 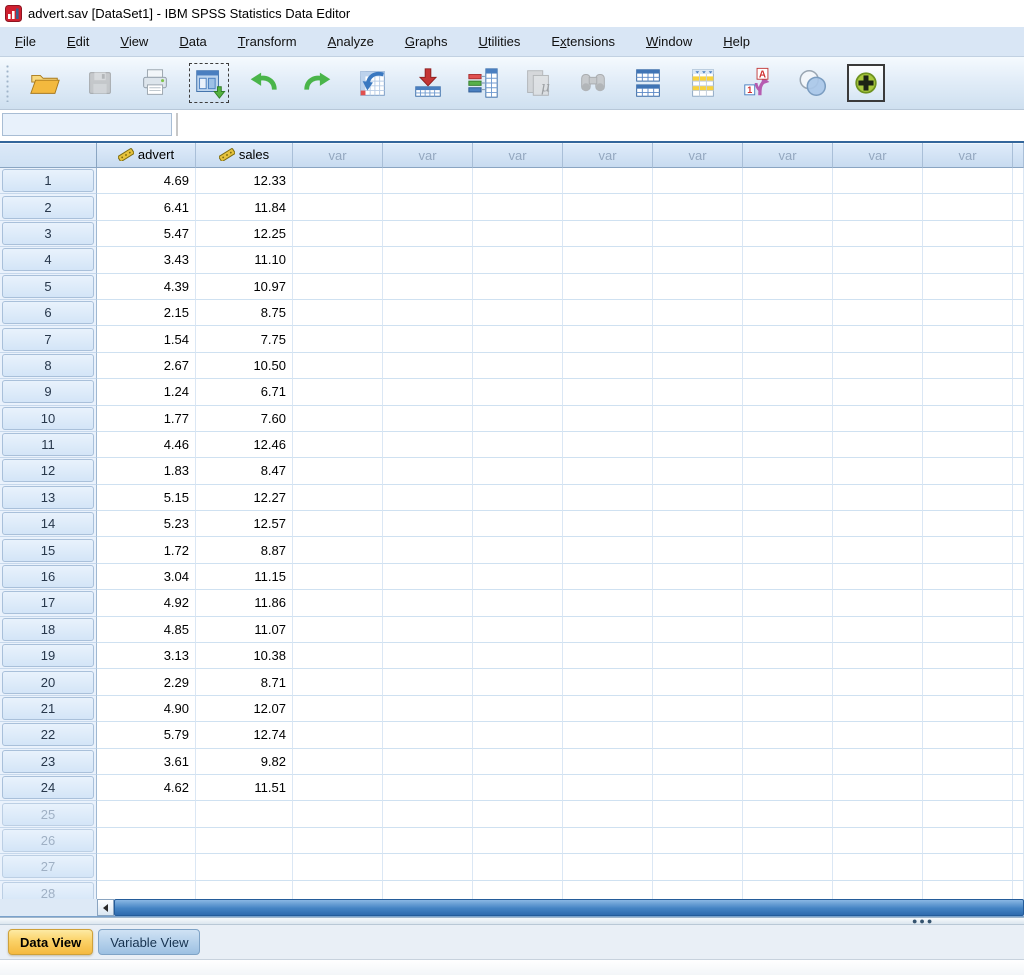 I want to click on descriptives-button: μ, so click(x=538, y=83).